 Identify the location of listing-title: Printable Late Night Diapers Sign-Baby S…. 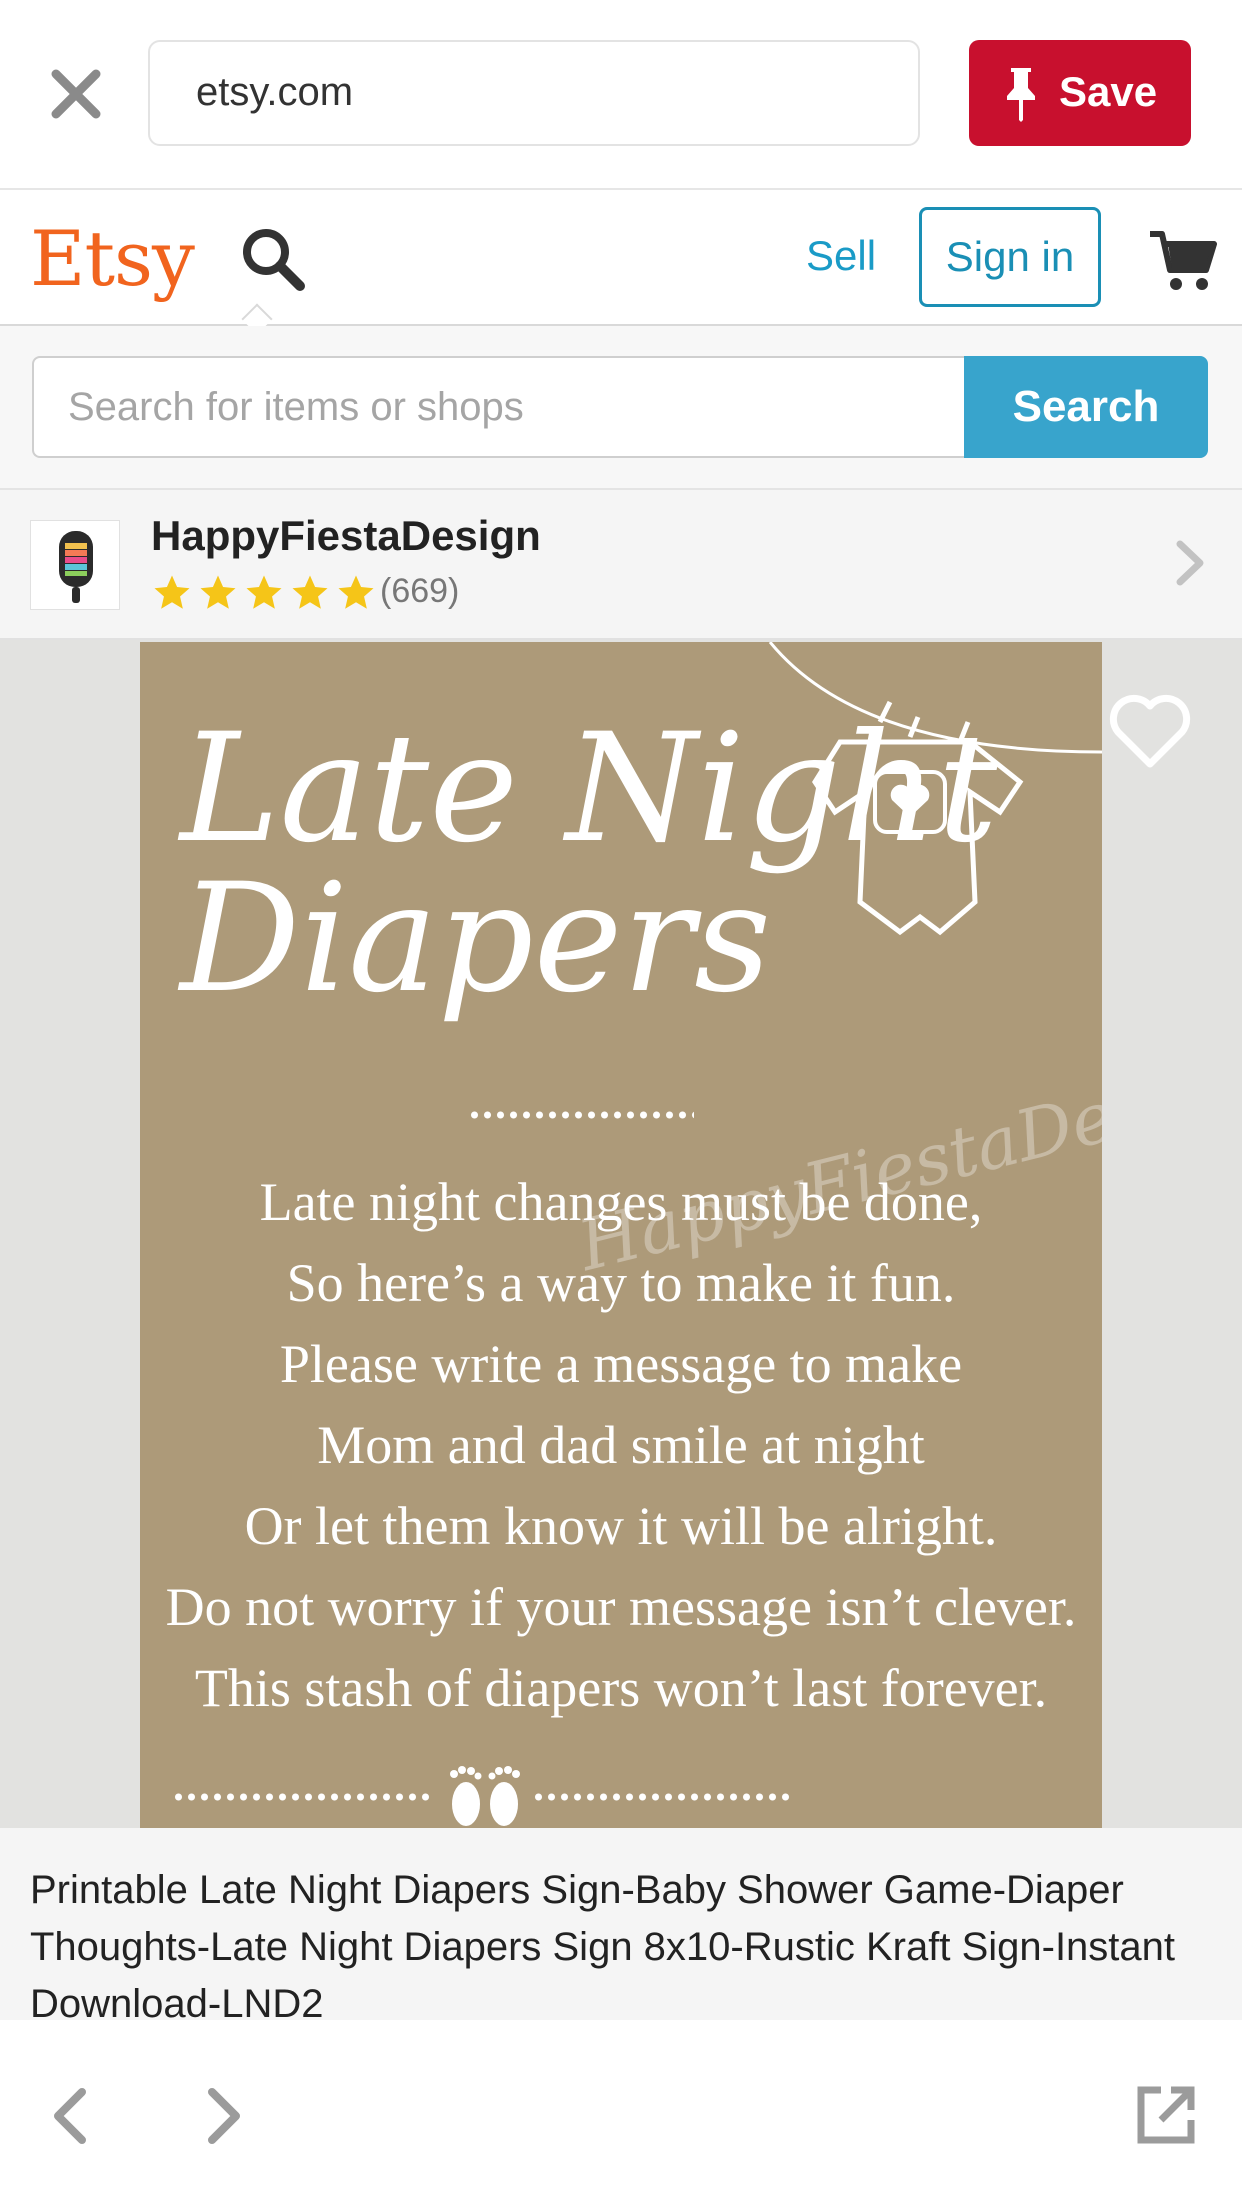
(630, 1941).